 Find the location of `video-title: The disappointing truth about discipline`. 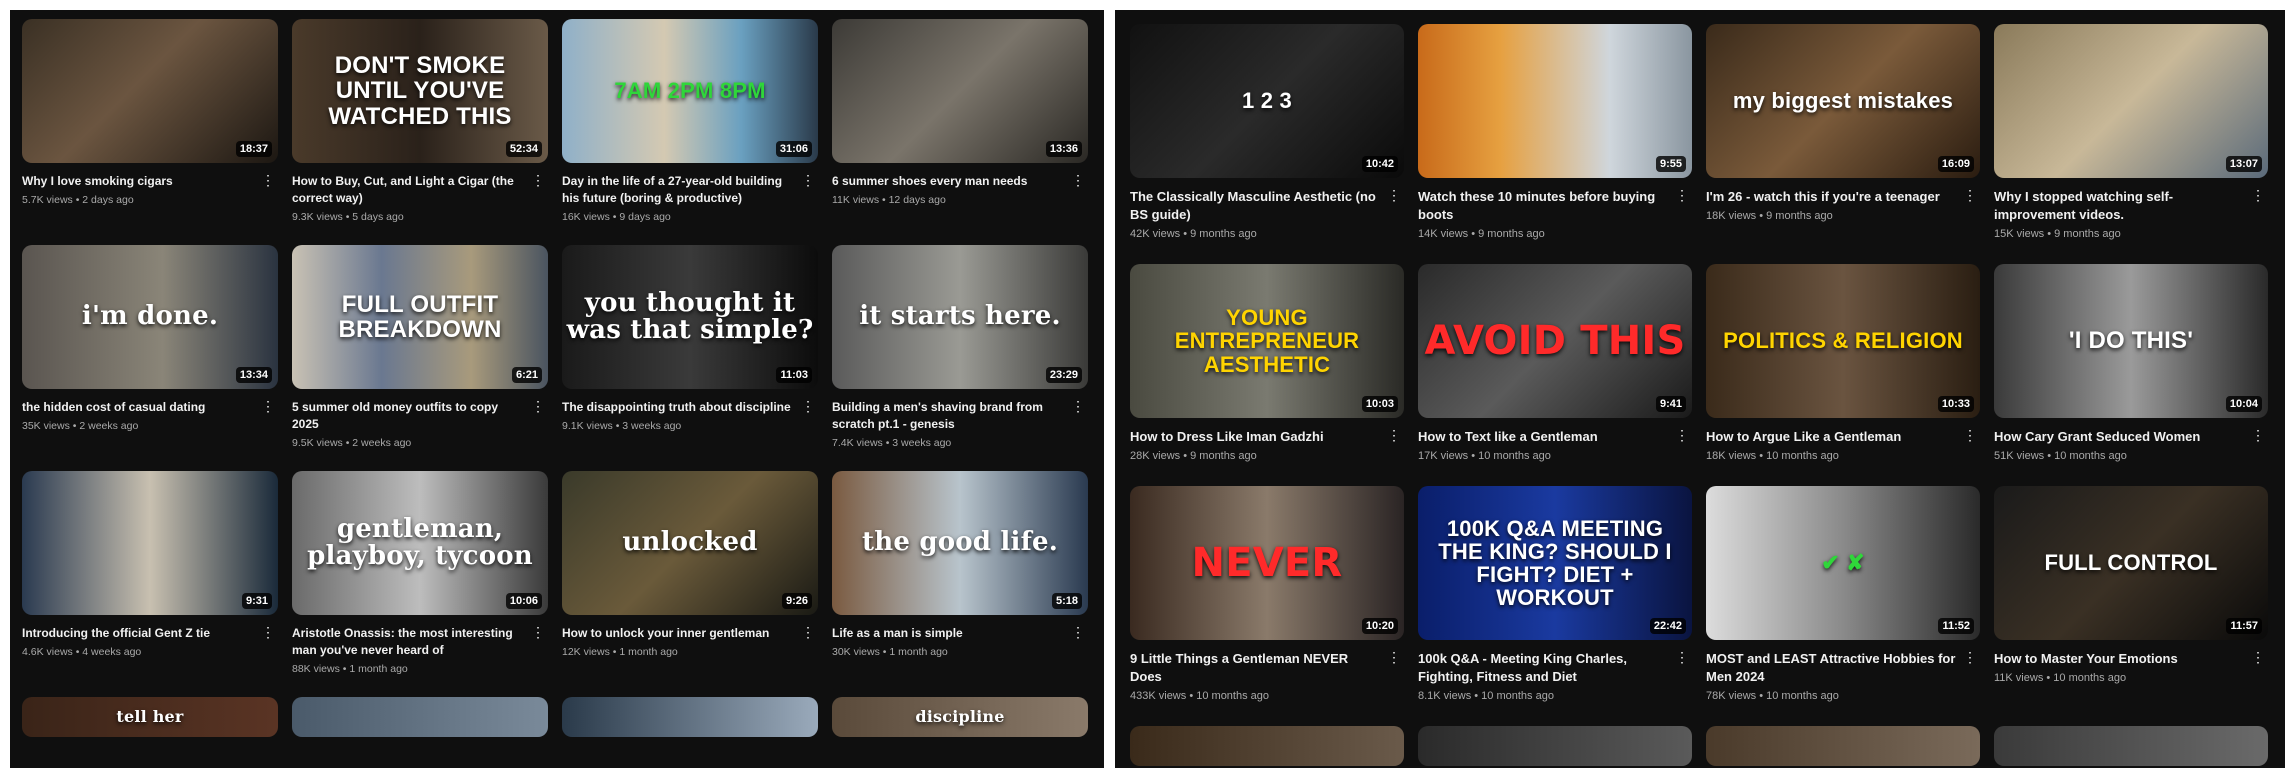

video-title: The disappointing truth about discipline is located at coordinates (679, 407).